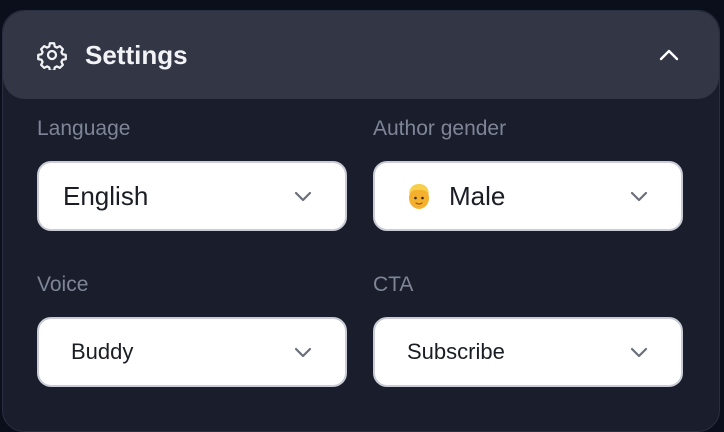 The width and height of the screenshot is (724, 432). I want to click on language-label: Language, so click(84, 128).